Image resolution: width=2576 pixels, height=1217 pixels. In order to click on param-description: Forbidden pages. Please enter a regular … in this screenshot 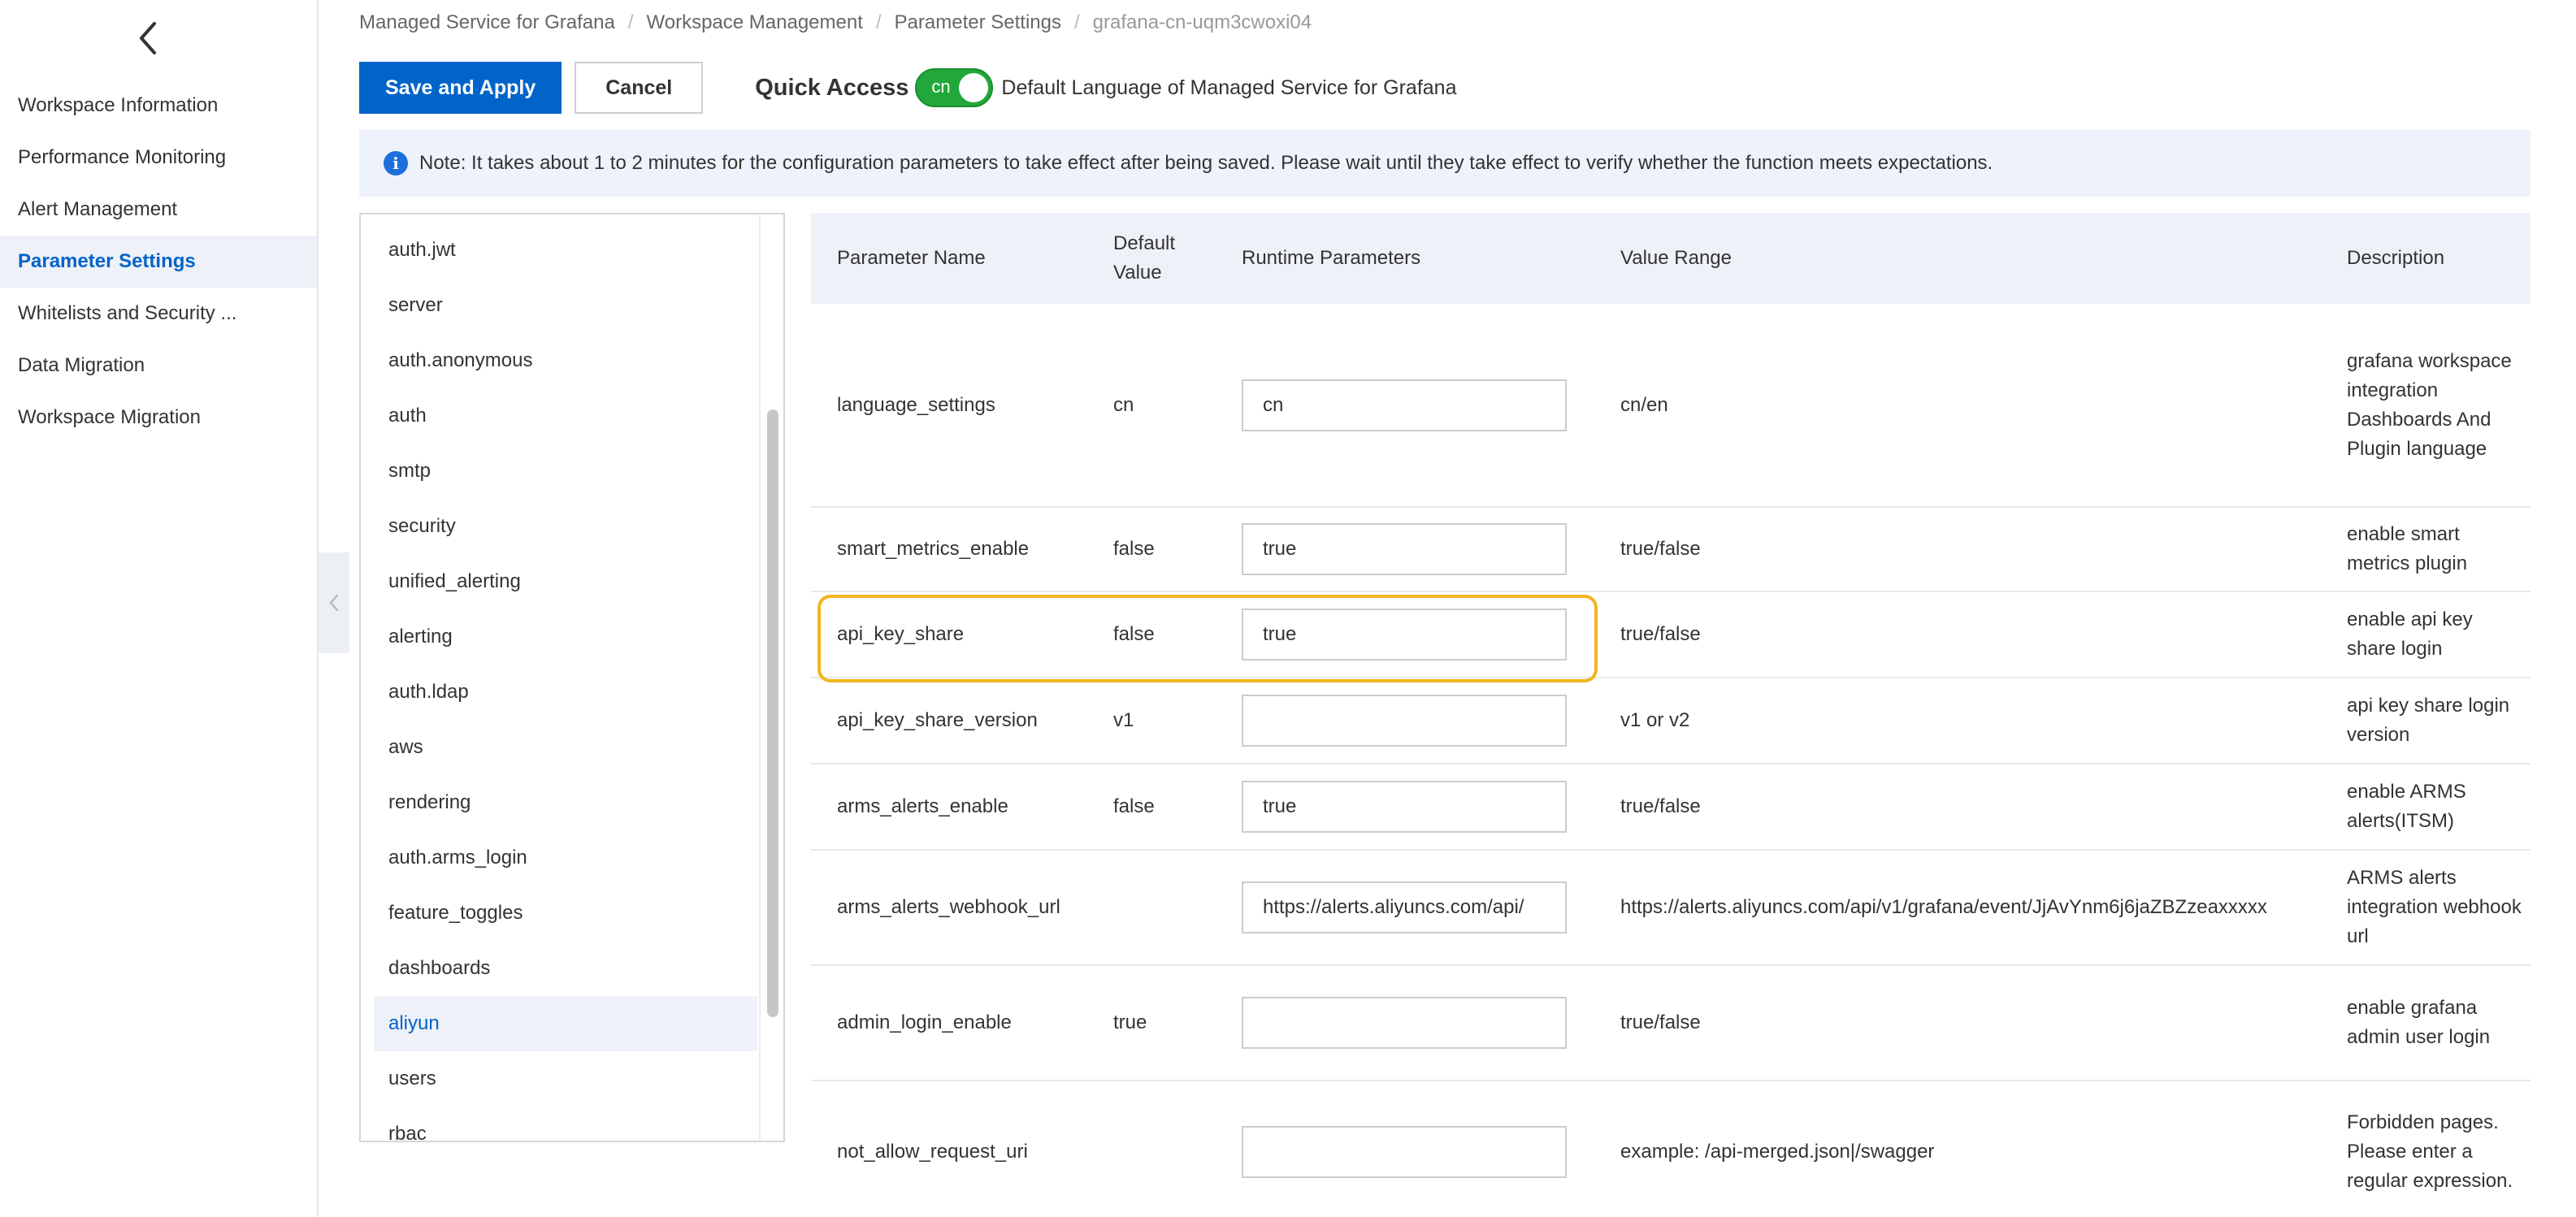, I will do `click(2426, 1149)`.